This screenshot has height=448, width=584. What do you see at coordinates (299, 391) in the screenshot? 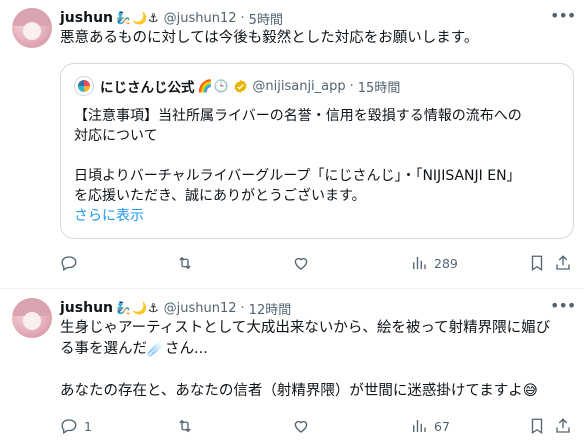
I see `tweet-text-line: あなたの存在と、あなたの信者（射精界隈）が世間に迷惑掛けてますよ😅` at bounding box center [299, 391].